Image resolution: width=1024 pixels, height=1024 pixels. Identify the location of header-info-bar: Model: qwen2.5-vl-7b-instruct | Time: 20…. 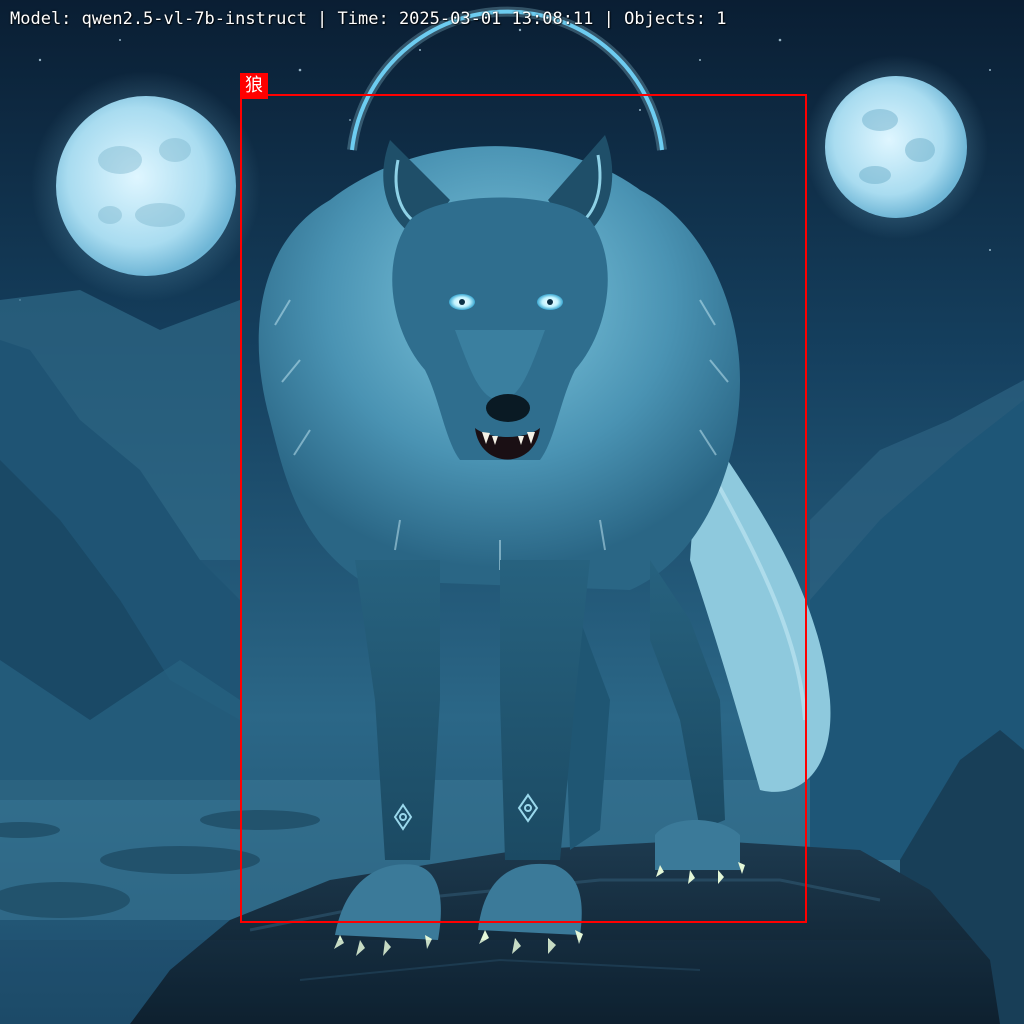
(368, 19).